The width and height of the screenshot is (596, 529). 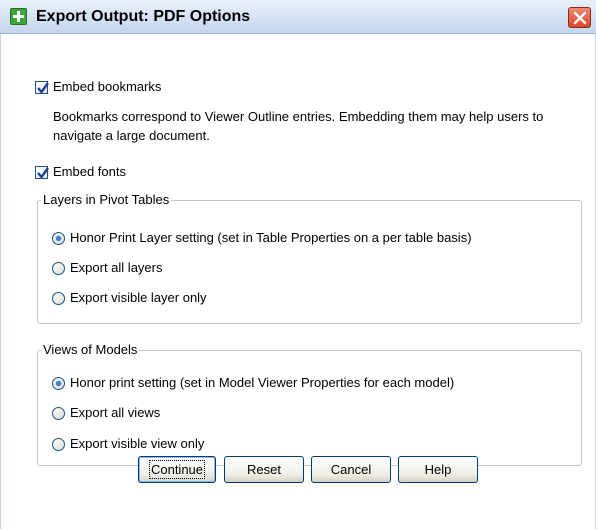 I want to click on dialog-title: Export Output: PDF Options, so click(x=143, y=16).